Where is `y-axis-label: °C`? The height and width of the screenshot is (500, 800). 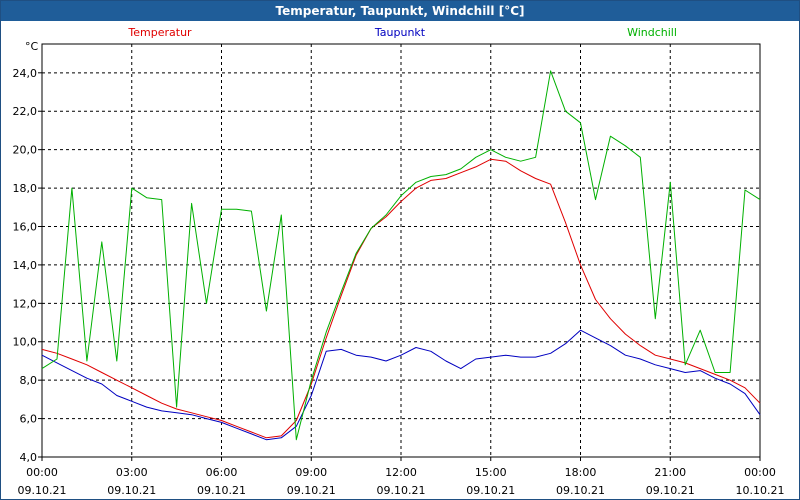
y-axis-label: °C is located at coordinates (32, 46).